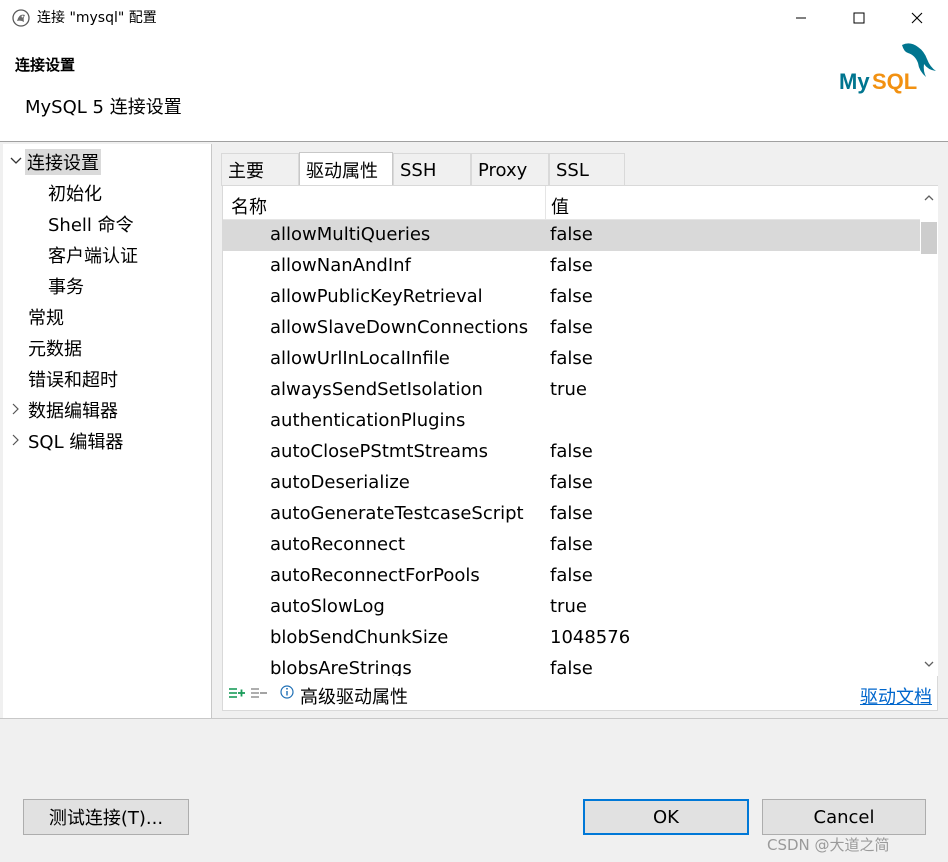  I want to click on table-row: autoSlowLog true, so click(571, 607).